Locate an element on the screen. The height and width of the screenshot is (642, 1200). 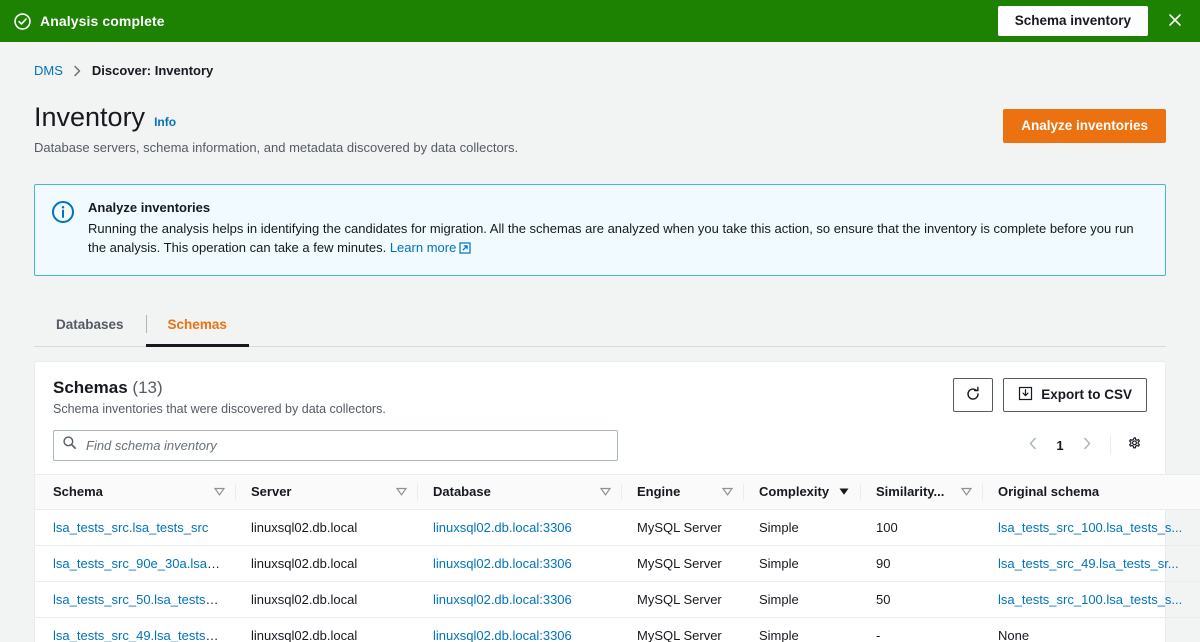
flash-actions: Schema inventory is located at coordinates (1091, 21).